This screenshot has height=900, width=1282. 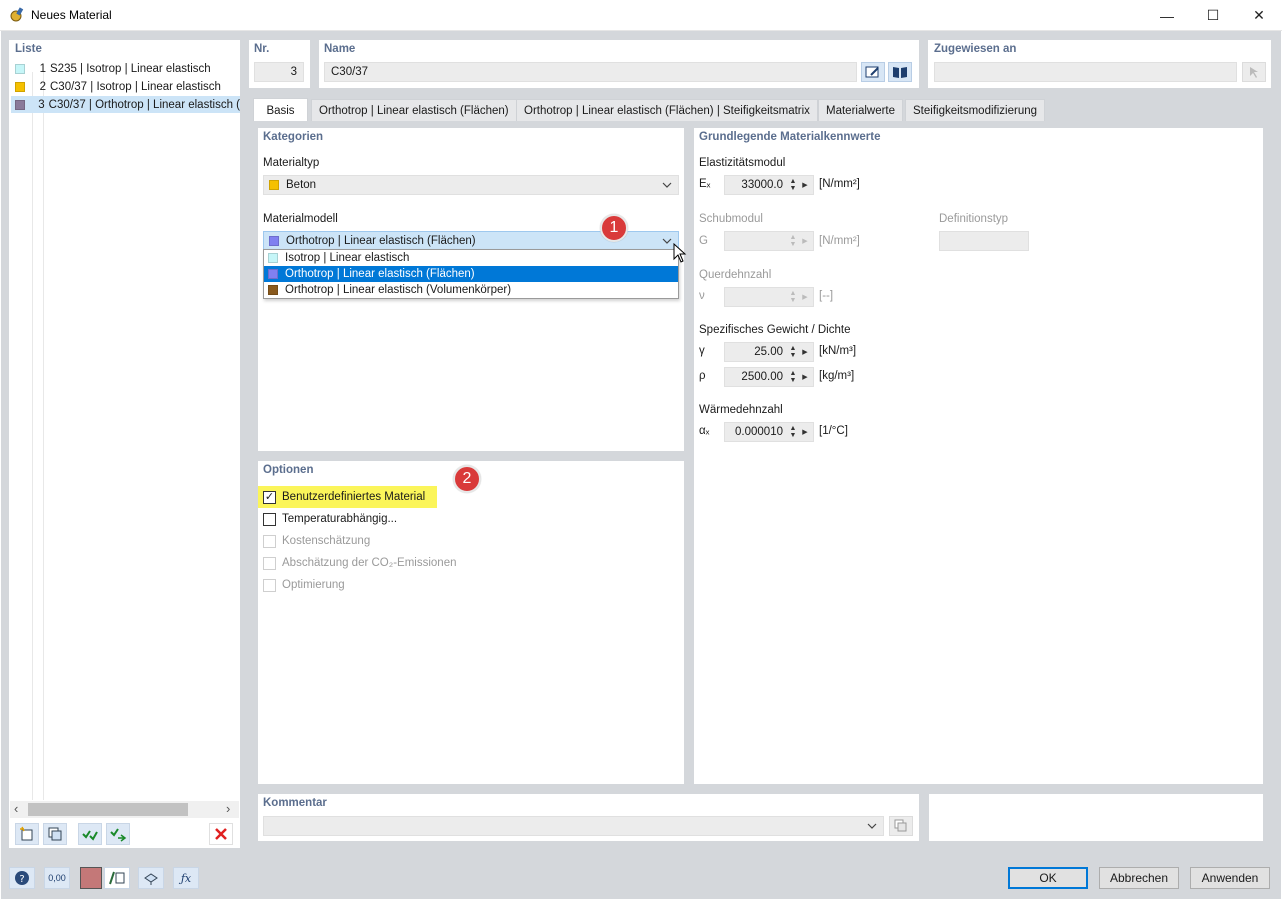 I want to click on alpha-spinbox: 0.000010 ▲ ▼ ▶, so click(x=769, y=432).